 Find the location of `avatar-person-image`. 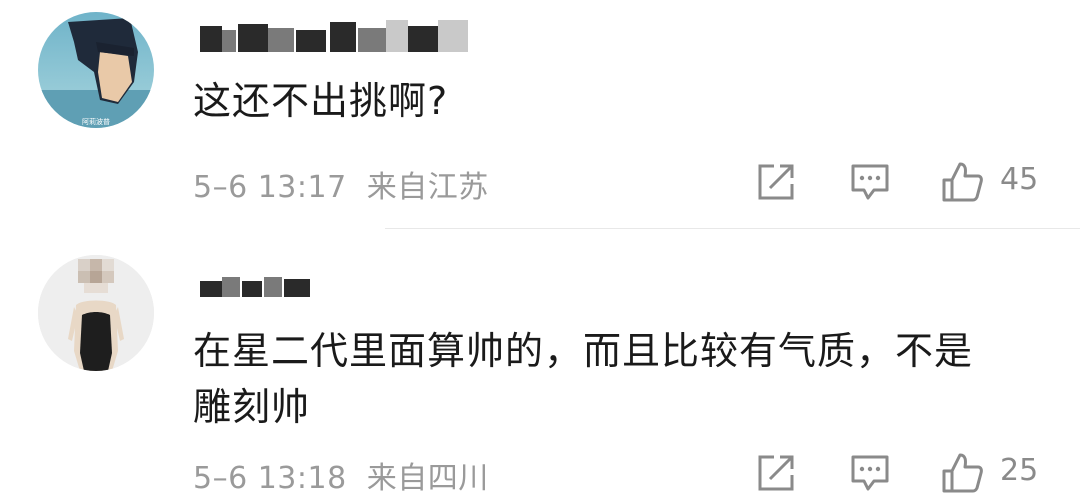

avatar-person-image is located at coordinates (96, 313).